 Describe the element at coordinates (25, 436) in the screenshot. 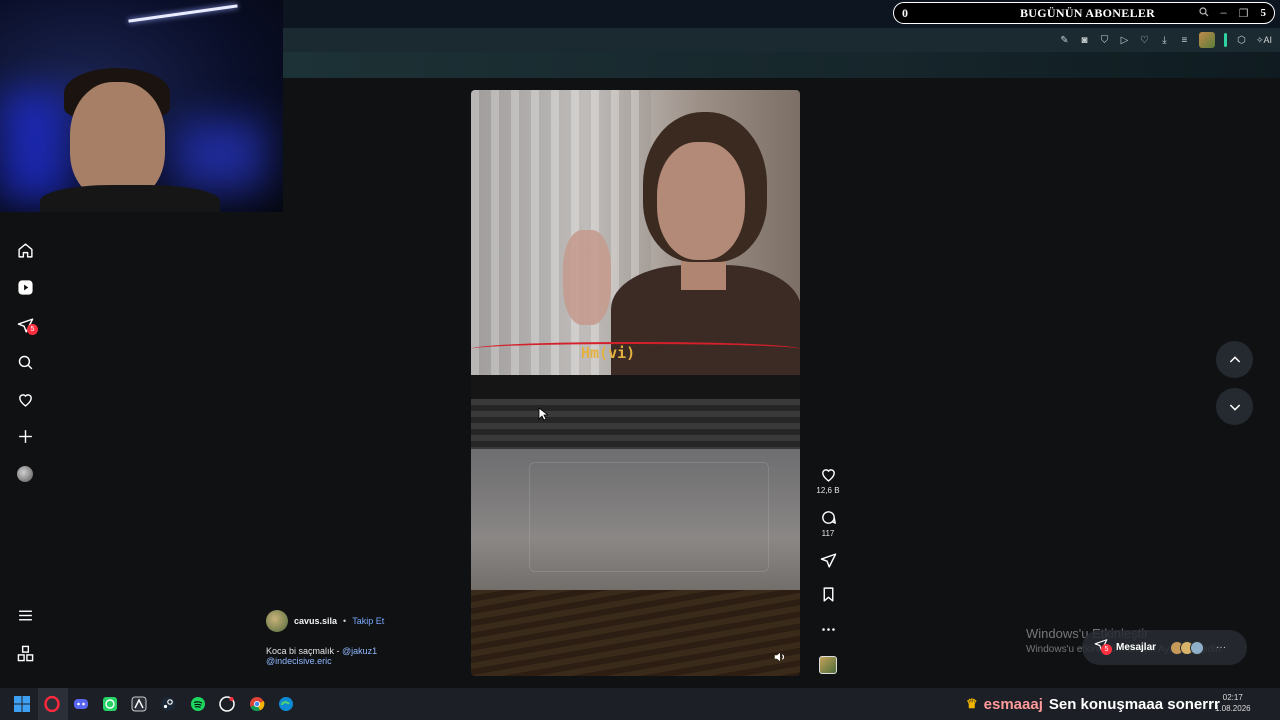

I see `create-plus-icon` at that location.